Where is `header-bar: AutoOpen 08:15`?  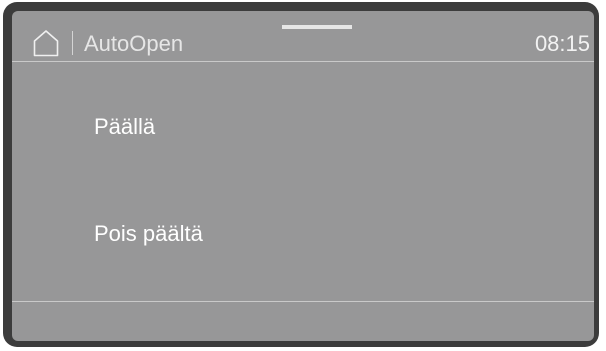
header-bar: AutoOpen 08:15 is located at coordinates (303, 36).